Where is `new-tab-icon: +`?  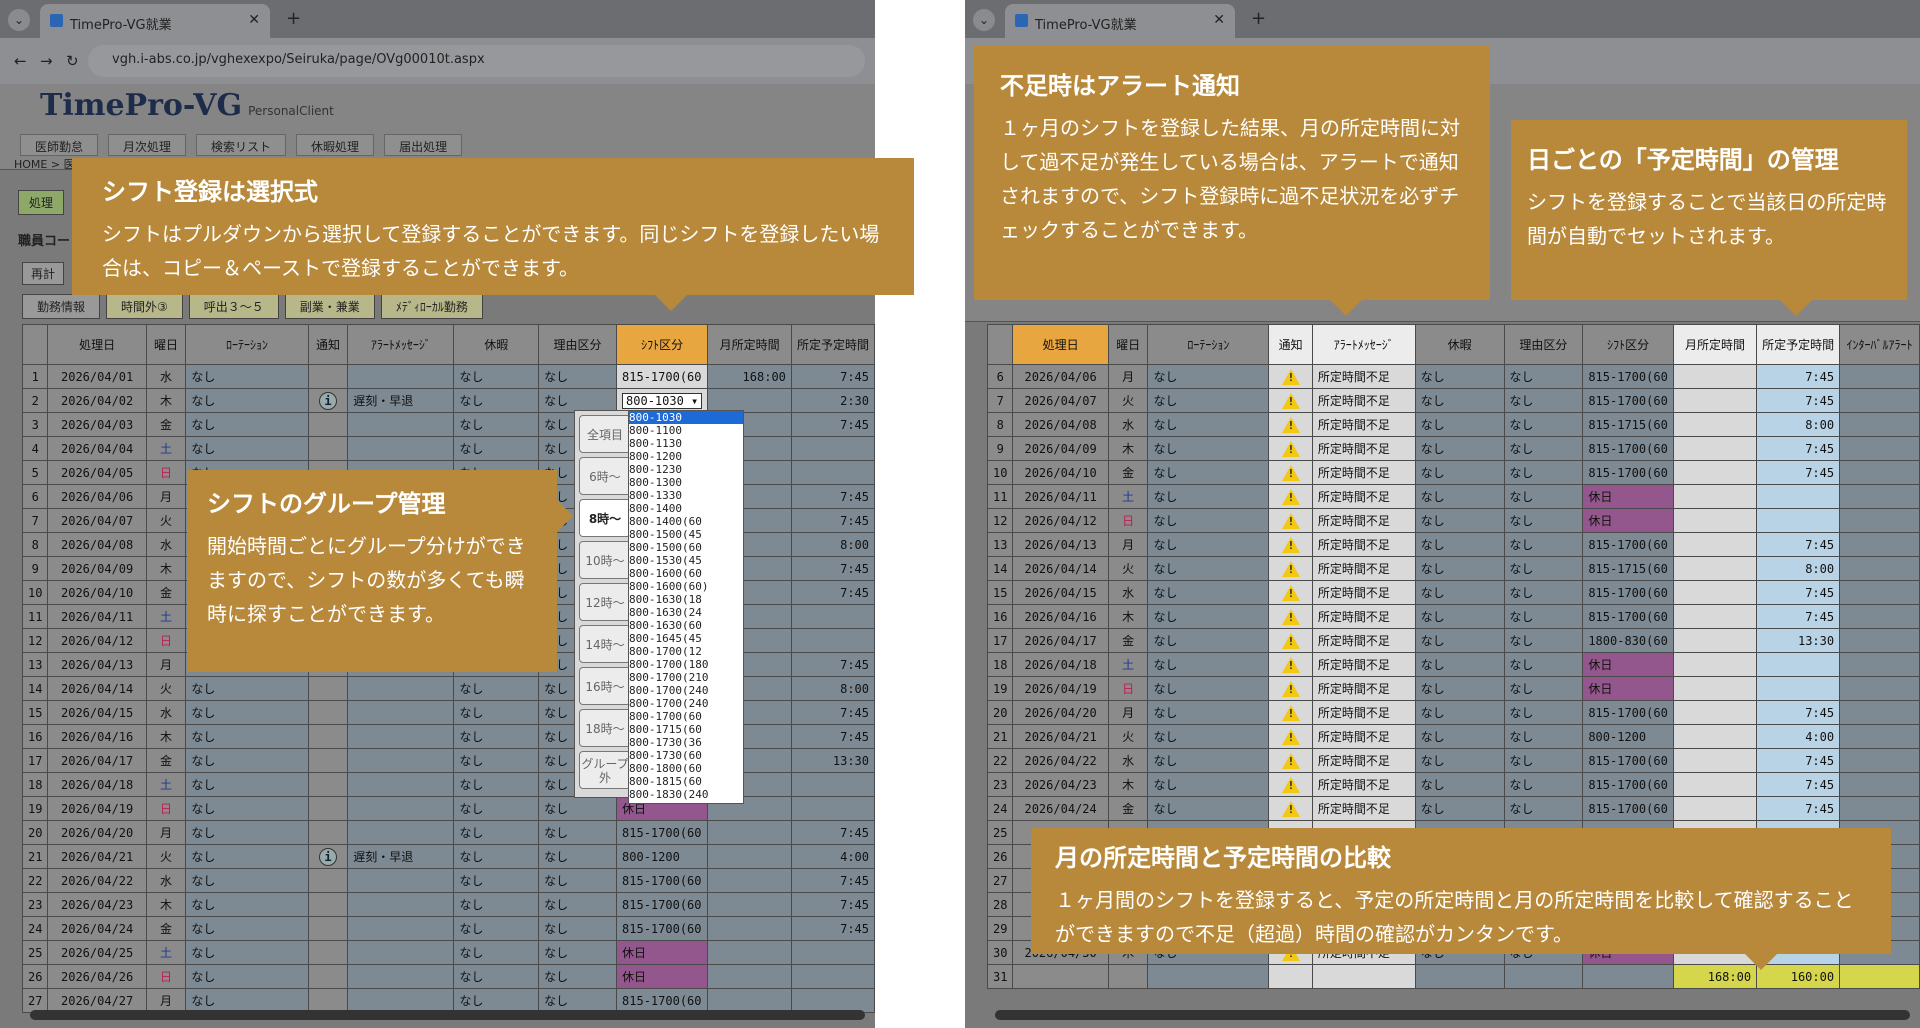
new-tab-icon: + is located at coordinates (1258, 18).